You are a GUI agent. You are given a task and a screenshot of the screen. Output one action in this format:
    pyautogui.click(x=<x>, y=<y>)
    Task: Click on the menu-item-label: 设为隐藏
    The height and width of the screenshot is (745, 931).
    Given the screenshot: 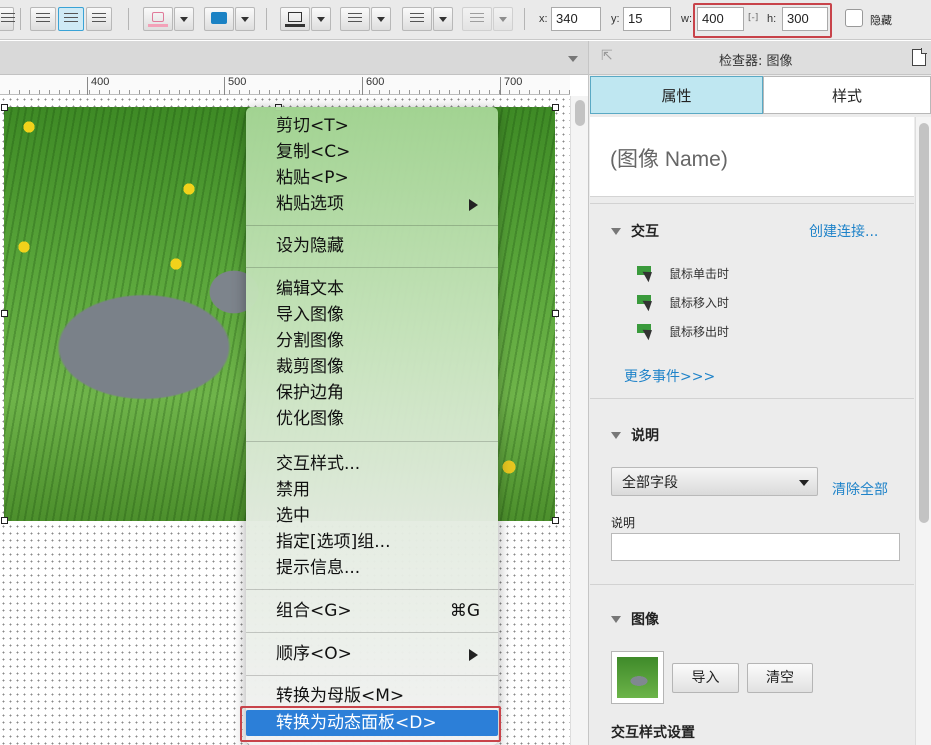 What is the action you would take?
    pyautogui.click(x=310, y=246)
    